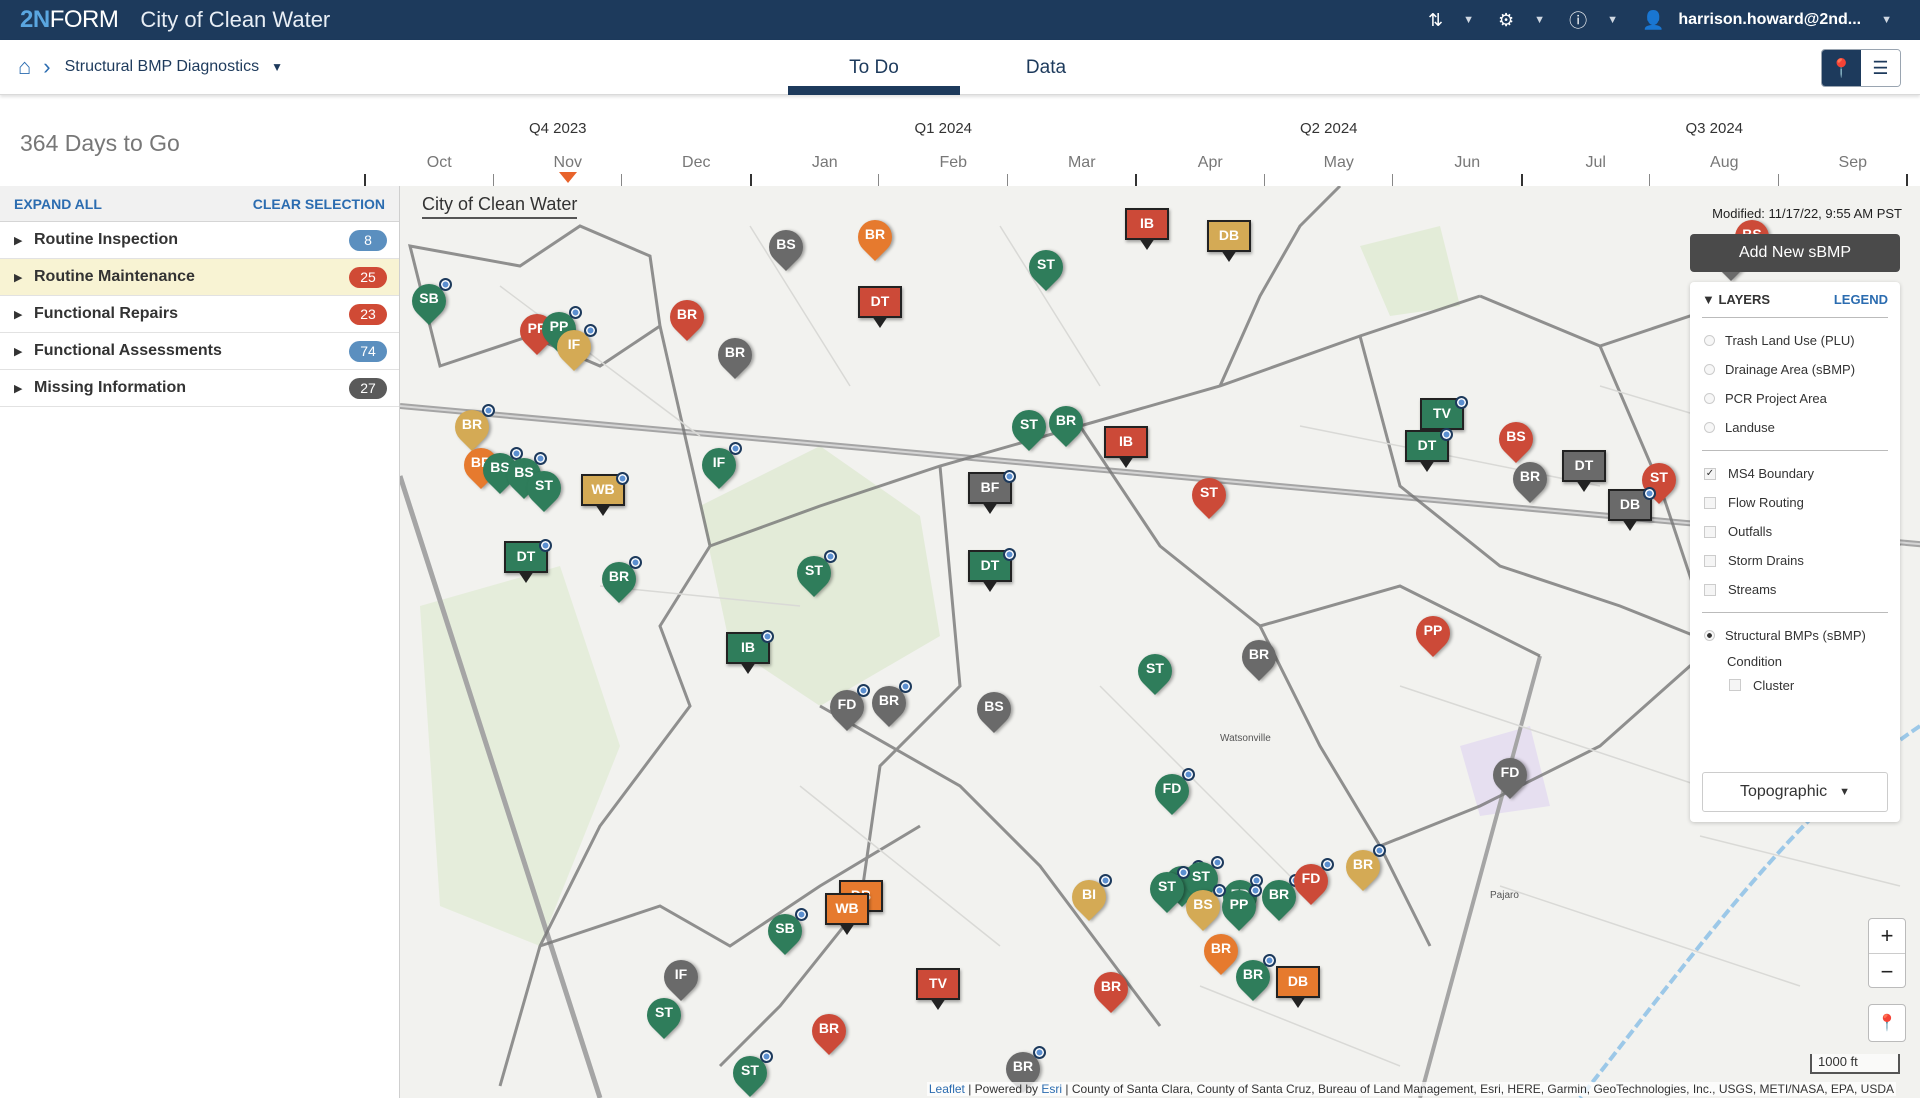 This screenshot has width=1920, height=1098. Describe the element at coordinates (1046, 67) in the screenshot. I see `tab-data: Data` at that location.